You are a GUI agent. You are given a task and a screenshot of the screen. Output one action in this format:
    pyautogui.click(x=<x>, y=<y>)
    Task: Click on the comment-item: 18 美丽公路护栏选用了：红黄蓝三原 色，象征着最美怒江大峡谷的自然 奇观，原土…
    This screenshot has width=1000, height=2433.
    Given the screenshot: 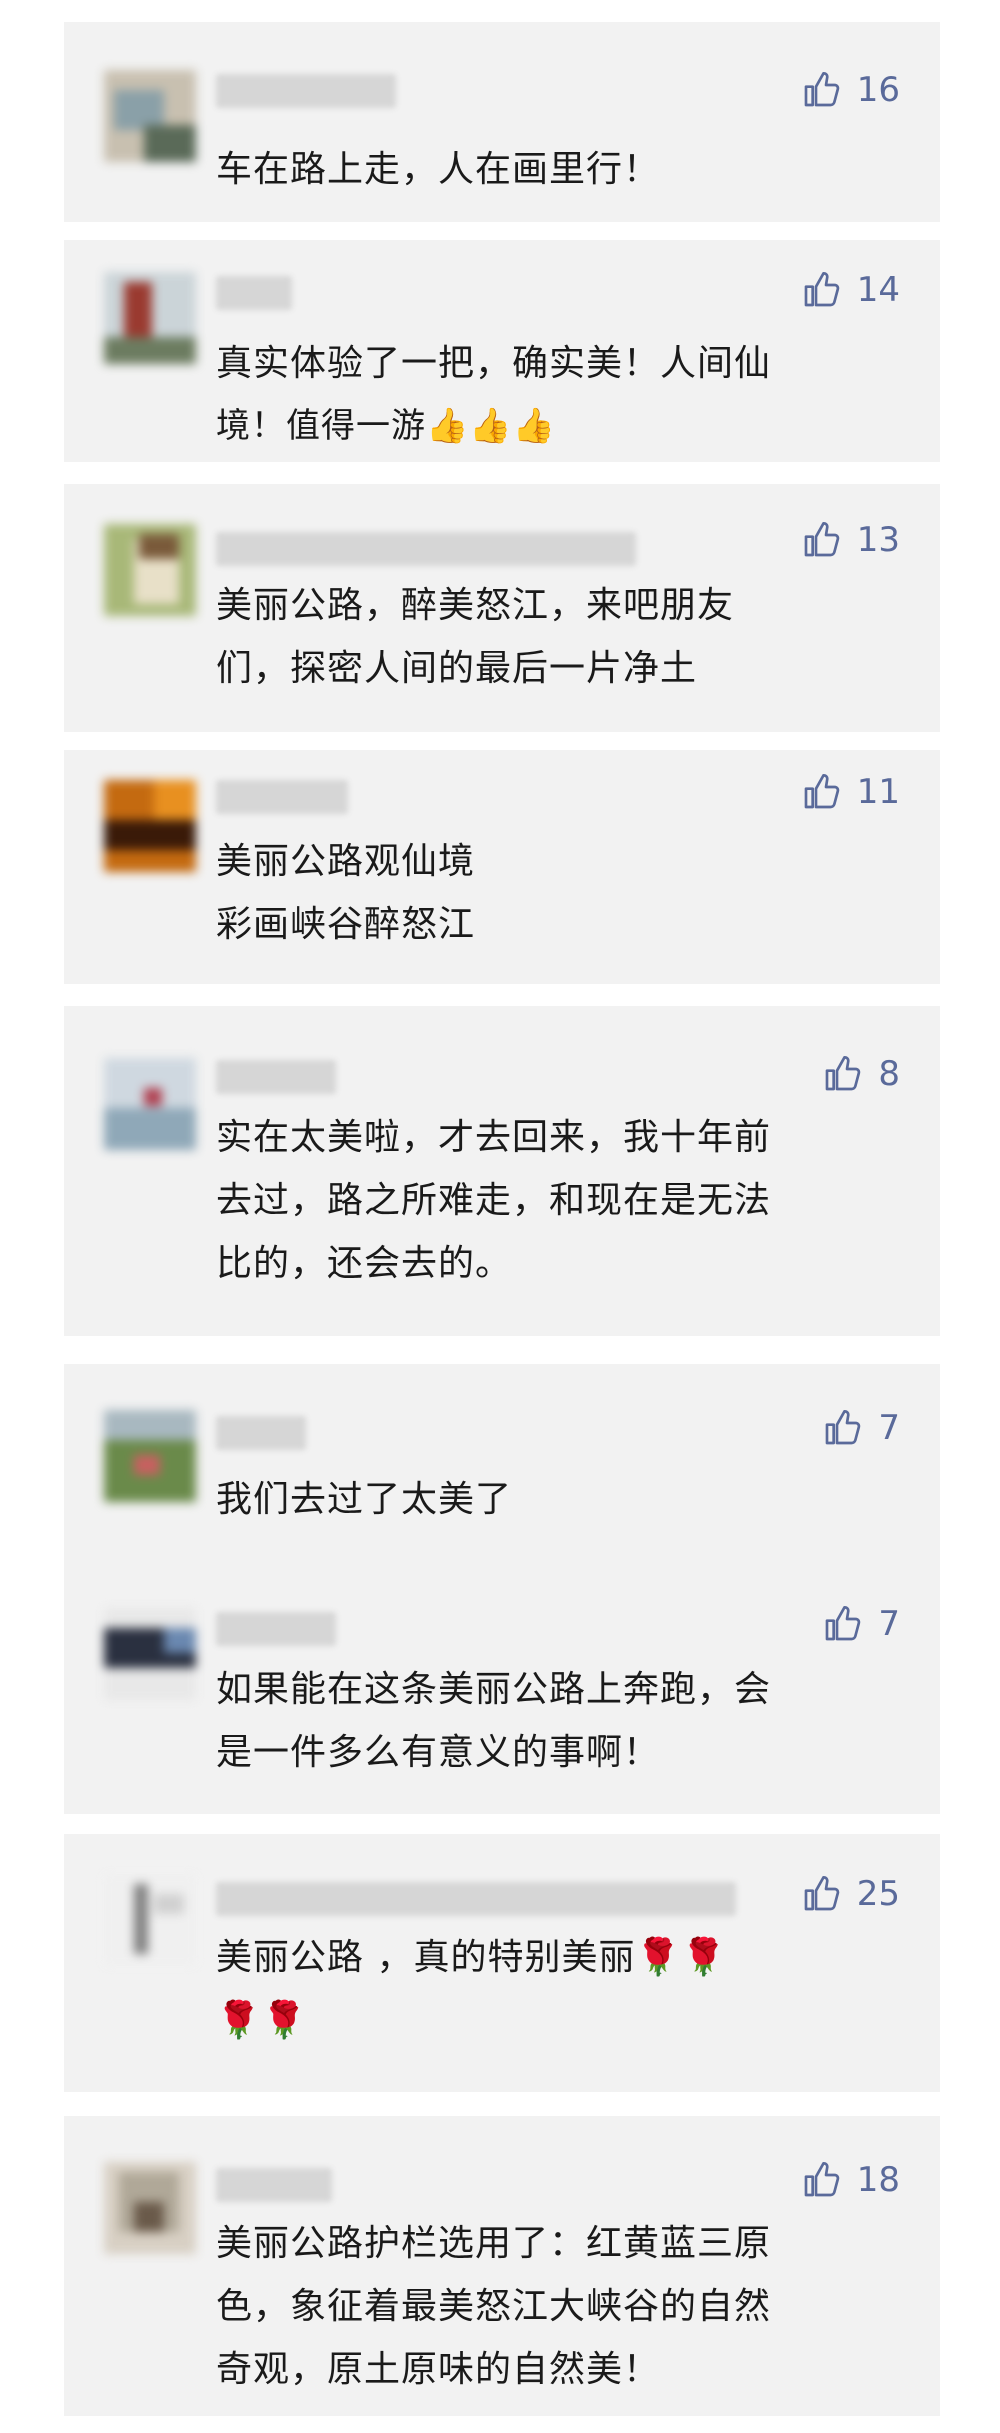 What is the action you would take?
    pyautogui.click(x=502, y=2266)
    